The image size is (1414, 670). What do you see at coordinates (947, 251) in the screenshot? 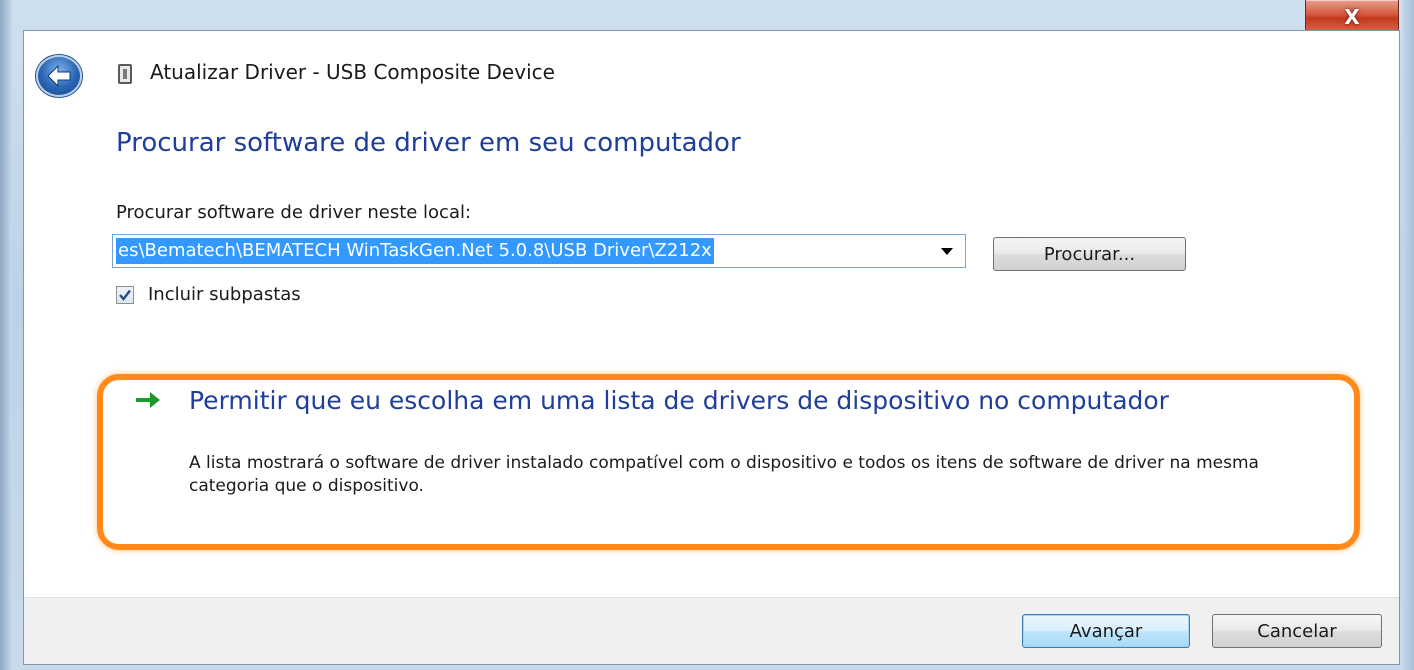
I see `chevron-down-icon` at bounding box center [947, 251].